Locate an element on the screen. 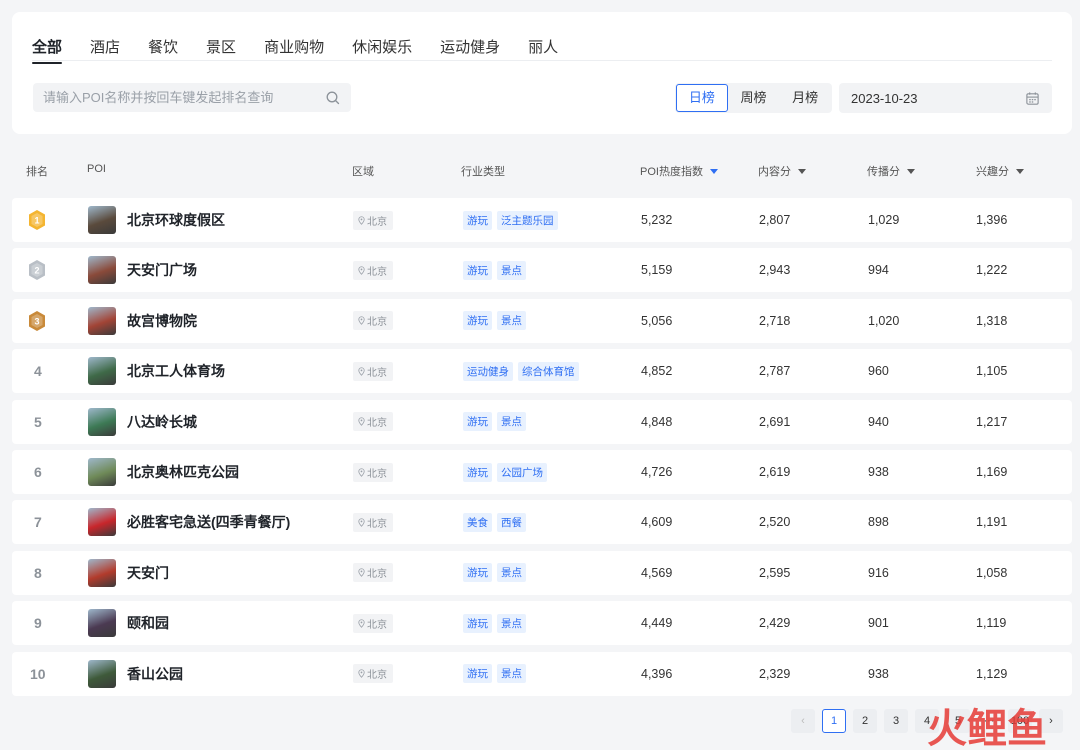 The image size is (1080, 750). calendar-icon is located at coordinates (1032, 98).